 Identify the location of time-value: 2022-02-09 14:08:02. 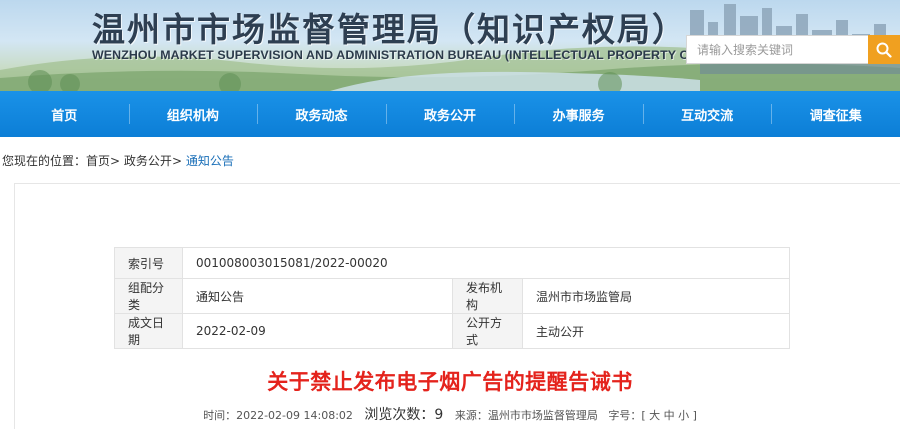
(294, 415).